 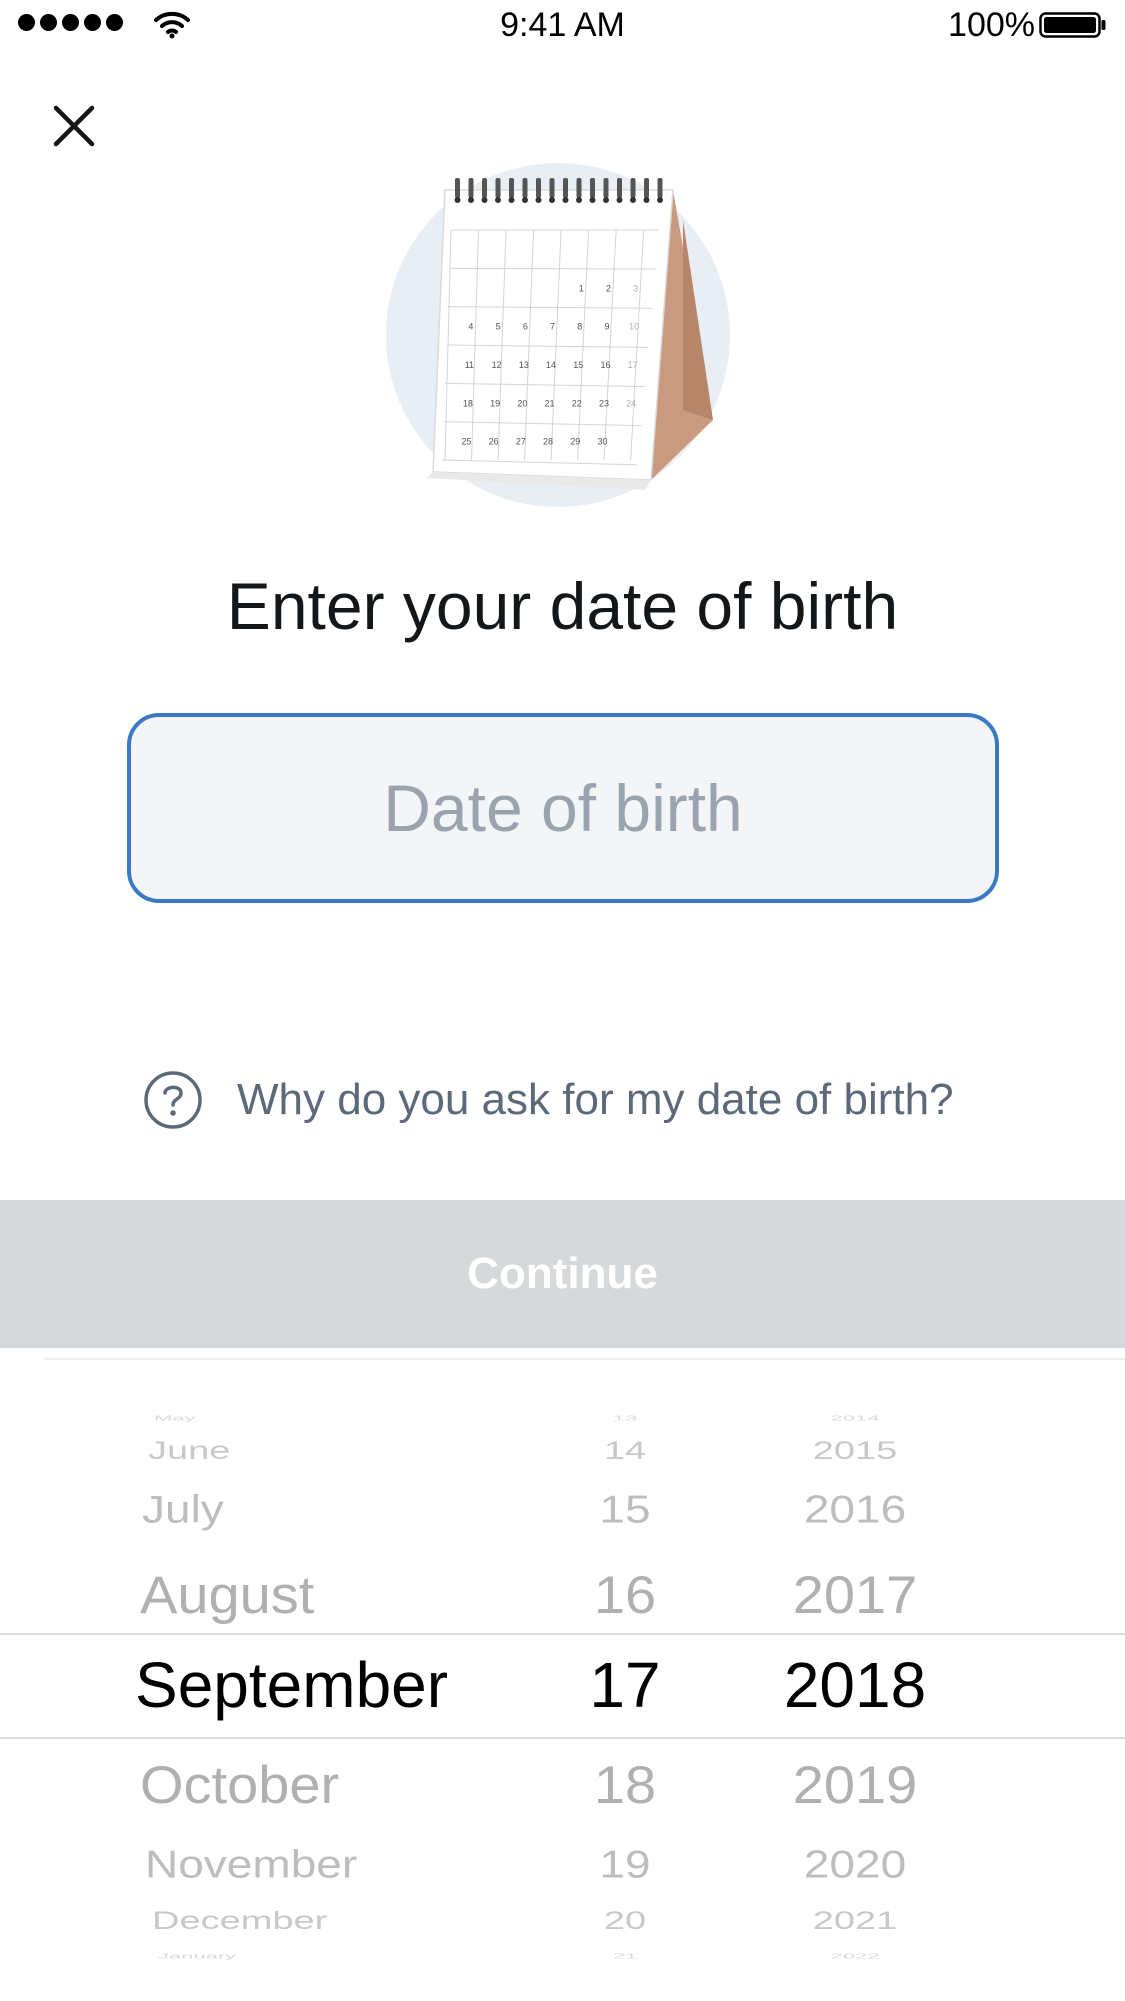 I want to click on month-option: January, so click(x=353, y=1955).